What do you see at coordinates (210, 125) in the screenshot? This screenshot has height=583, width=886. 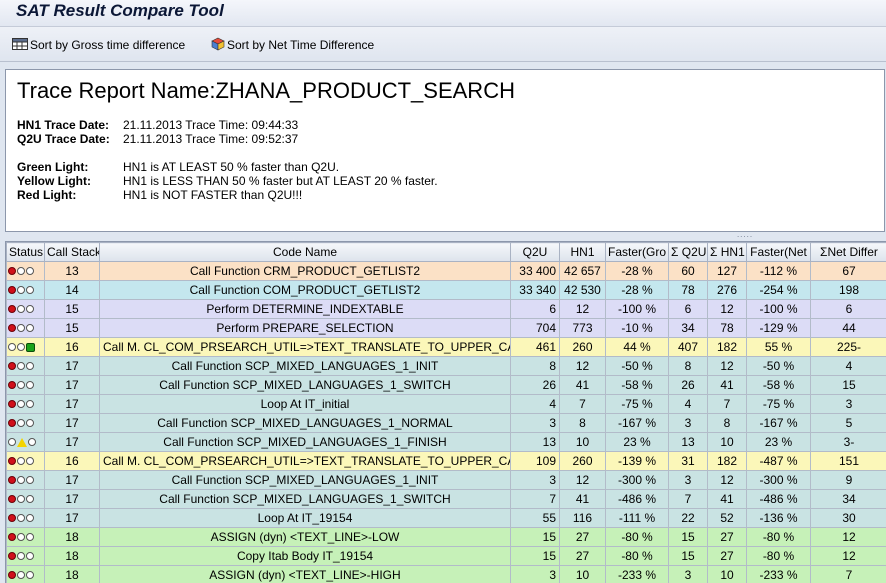 I see `hn1-trace-value: 21.11.2013 Trace Time: 09:44:33` at bounding box center [210, 125].